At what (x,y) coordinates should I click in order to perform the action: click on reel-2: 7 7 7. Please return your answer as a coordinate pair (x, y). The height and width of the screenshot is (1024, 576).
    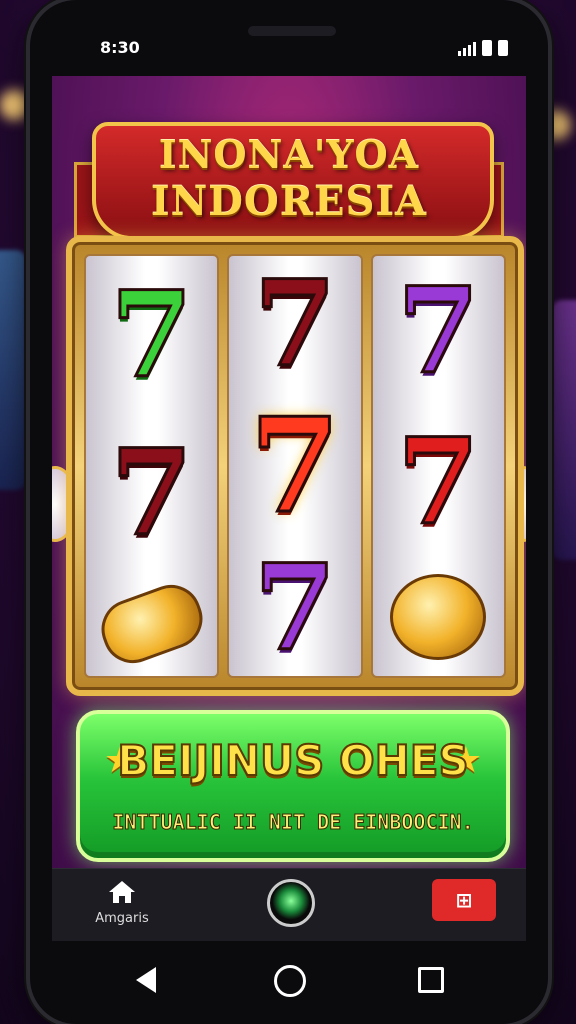
    Looking at the image, I should click on (295, 466).